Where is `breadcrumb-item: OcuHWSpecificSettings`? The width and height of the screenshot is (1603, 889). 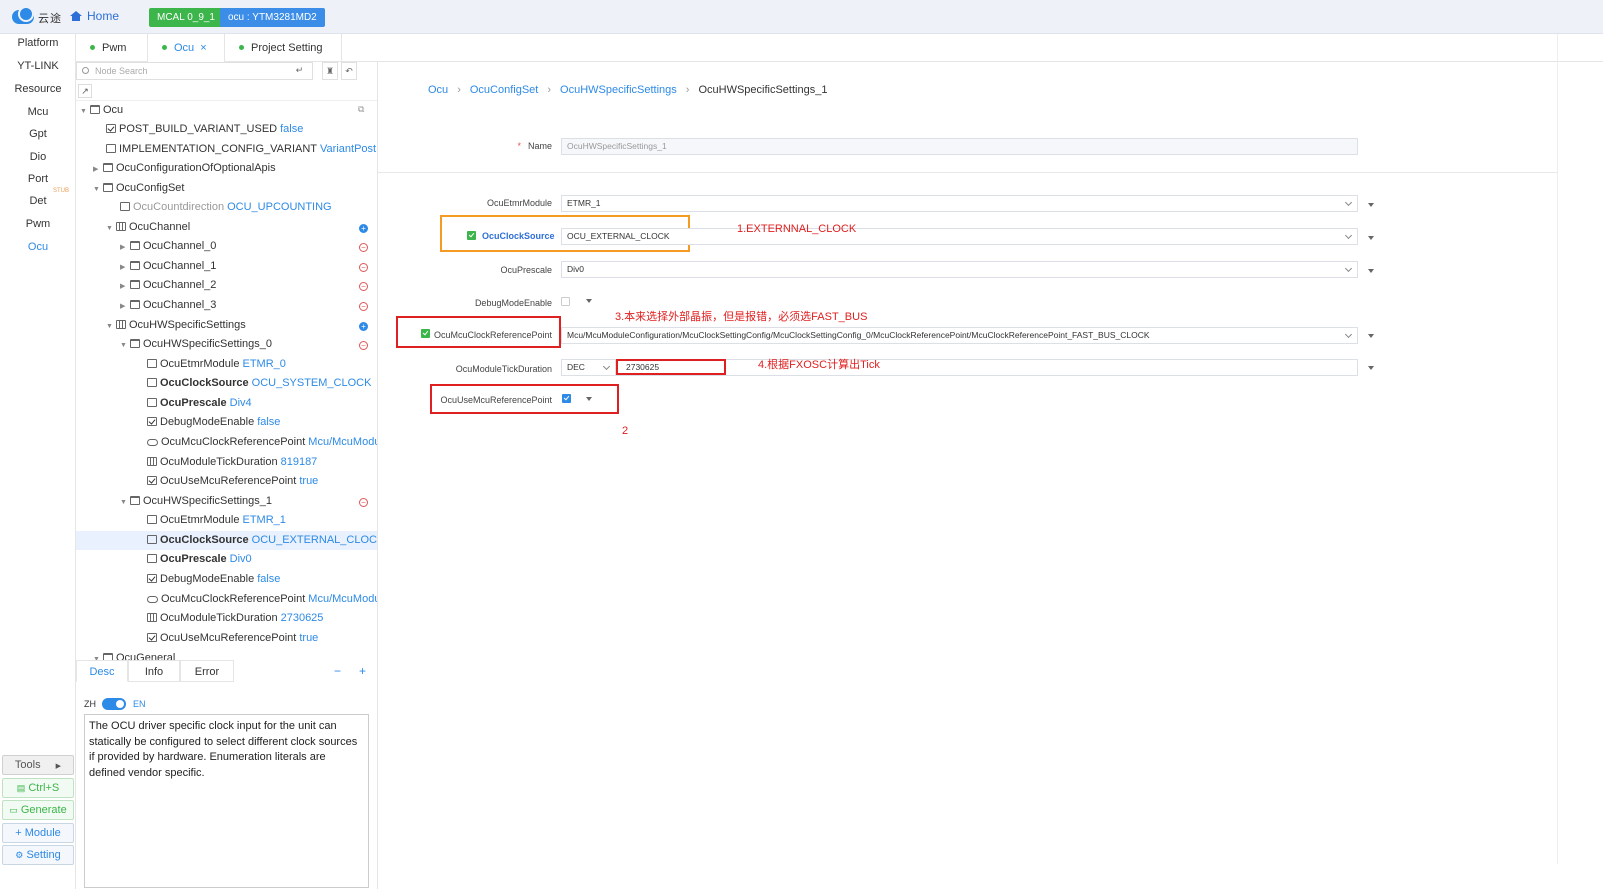 breadcrumb-item: OcuHWSpecificSettings is located at coordinates (618, 90).